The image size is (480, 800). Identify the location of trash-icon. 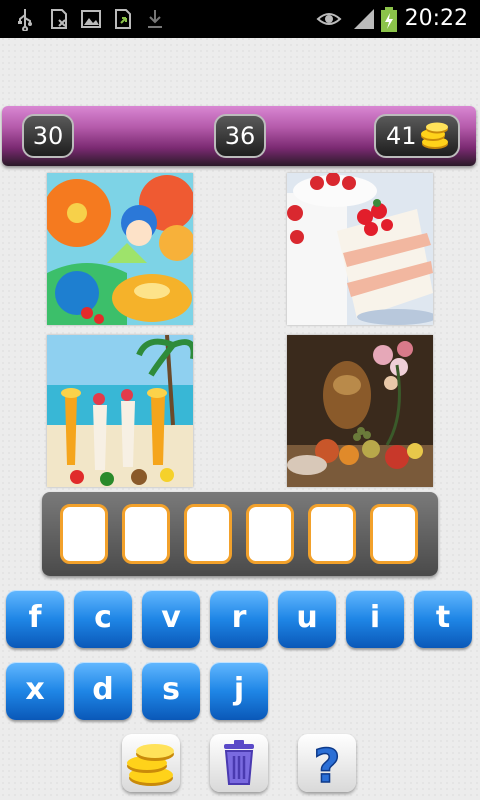
(239, 762).